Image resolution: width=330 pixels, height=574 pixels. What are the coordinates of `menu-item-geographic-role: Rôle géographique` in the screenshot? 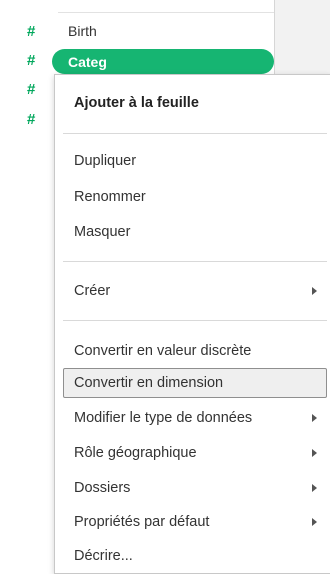 It's located at (195, 453).